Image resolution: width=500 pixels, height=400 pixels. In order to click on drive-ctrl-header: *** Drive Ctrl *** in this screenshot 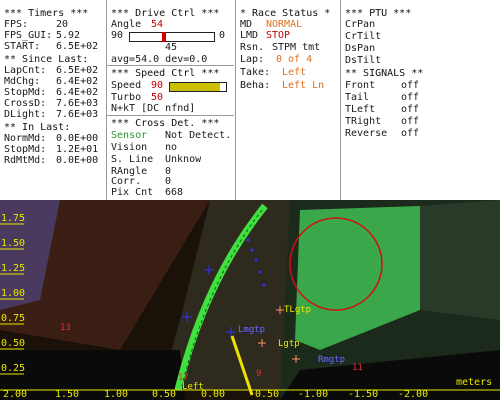, I will do `click(165, 13)`.